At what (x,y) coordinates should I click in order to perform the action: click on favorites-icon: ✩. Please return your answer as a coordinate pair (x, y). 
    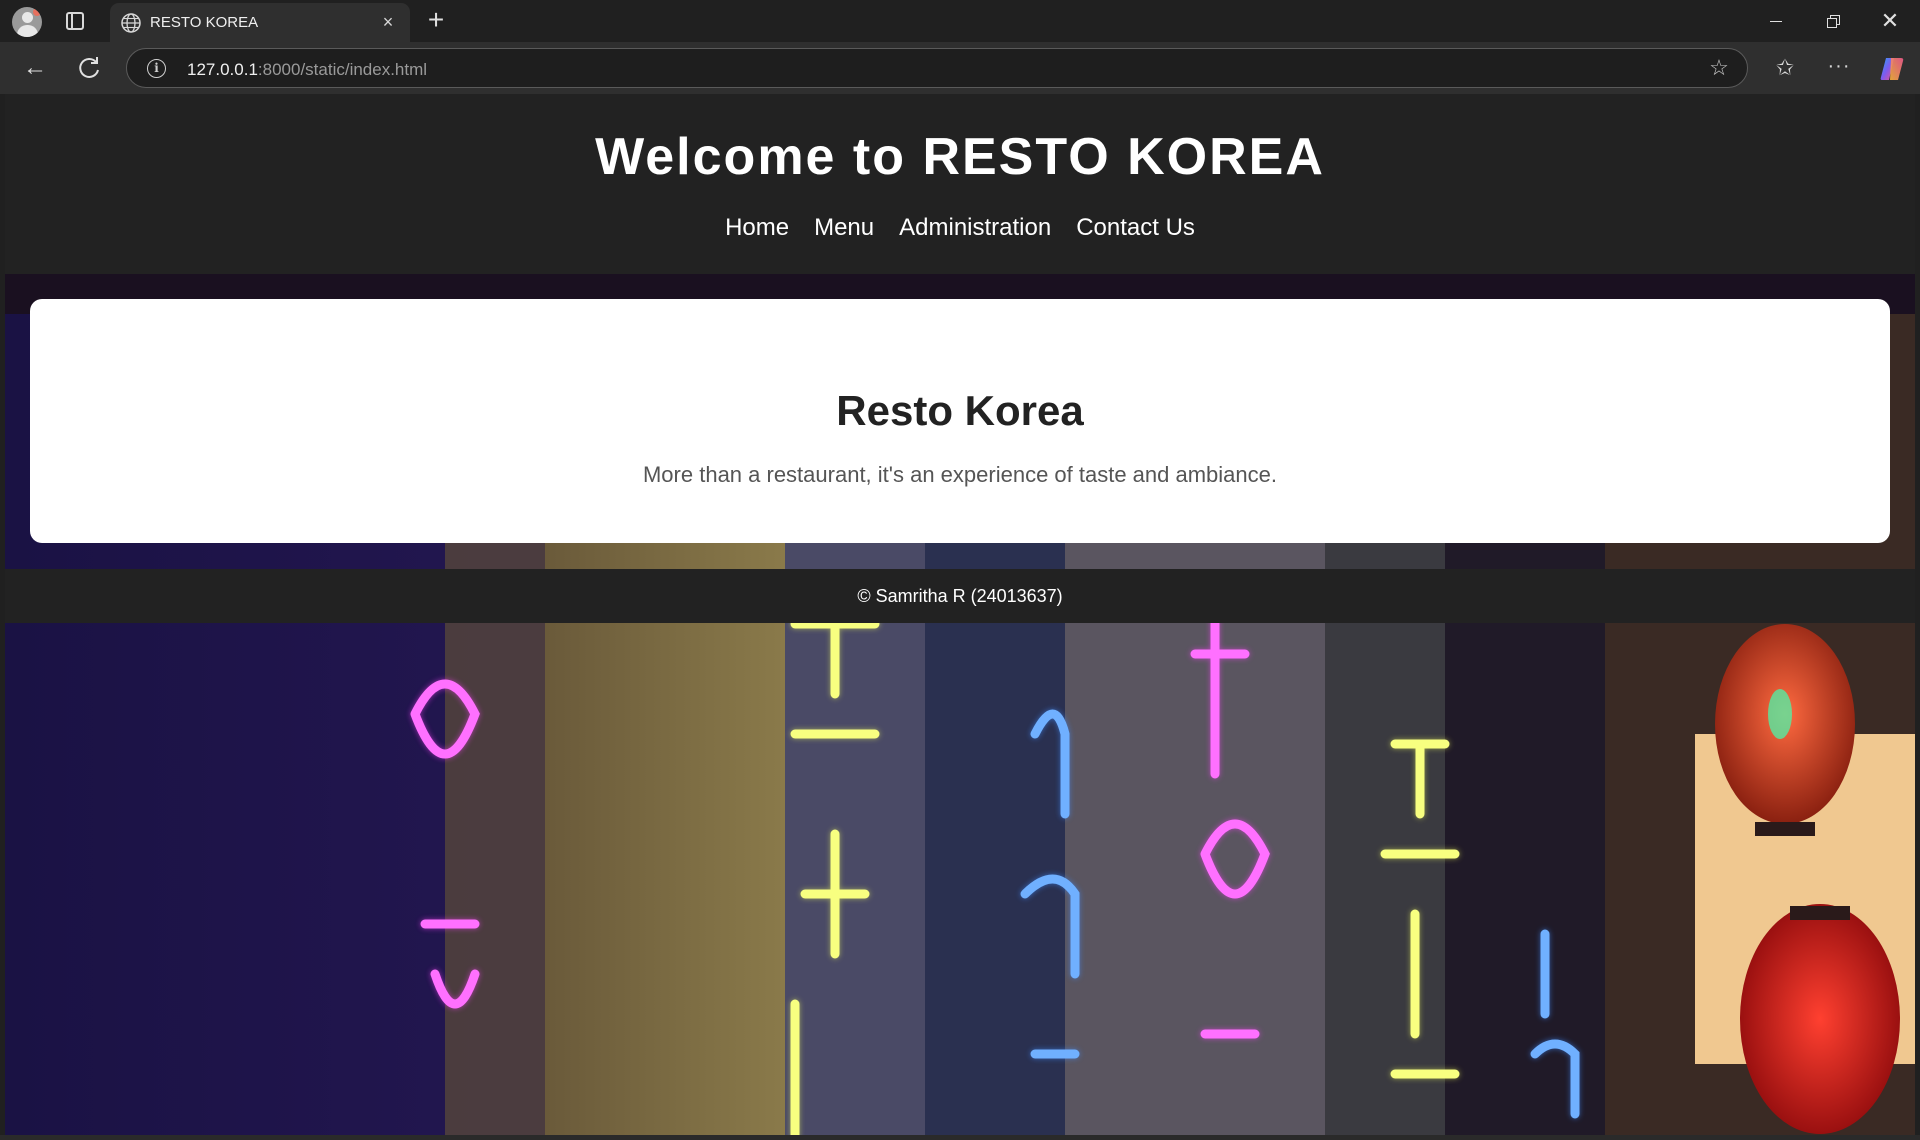
    Looking at the image, I should click on (1785, 68).